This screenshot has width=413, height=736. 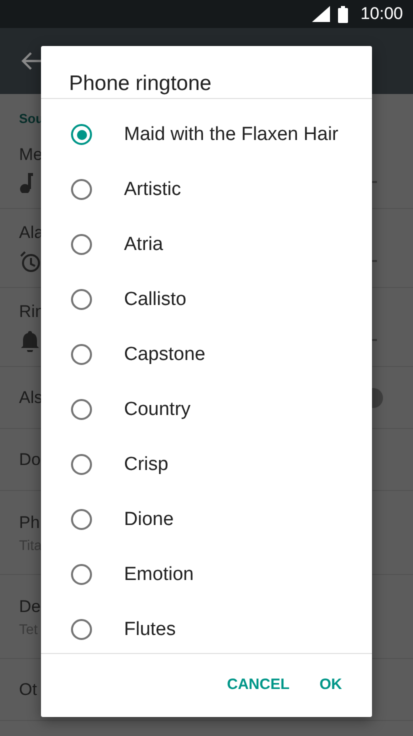 I want to click on music-note-icon, so click(x=26, y=183).